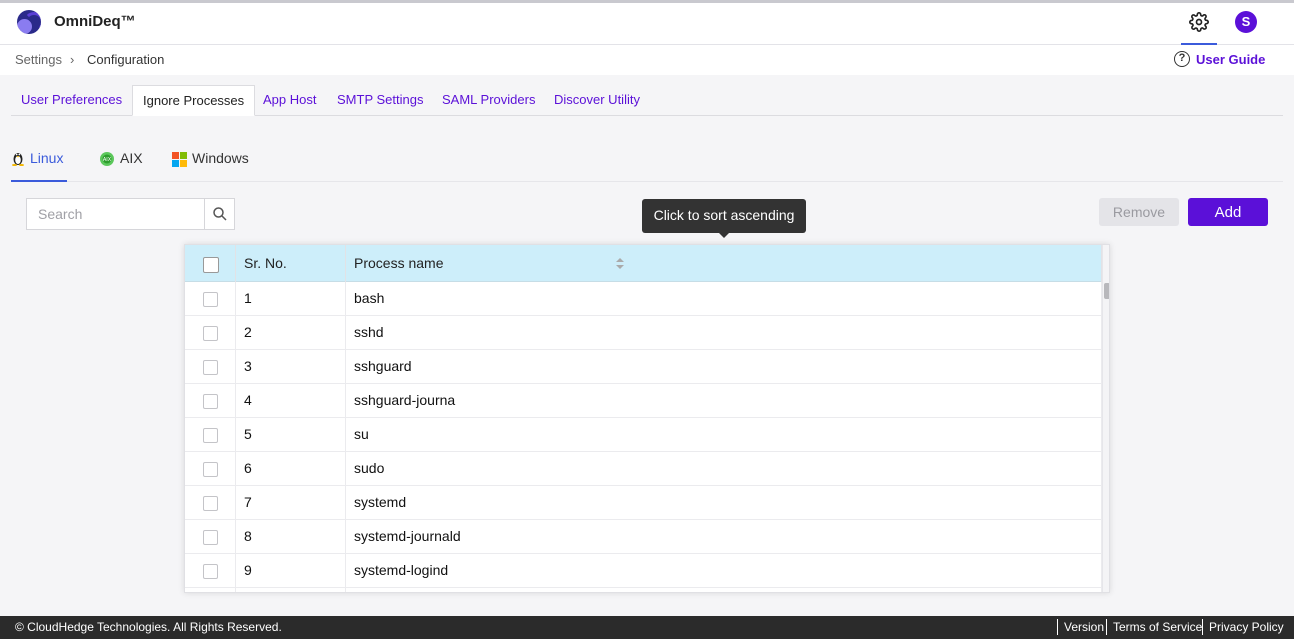 This screenshot has height=639, width=1294. Describe the element at coordinates (724, 333) in the screenshot. I see `row-process-name: sshd` at that location.